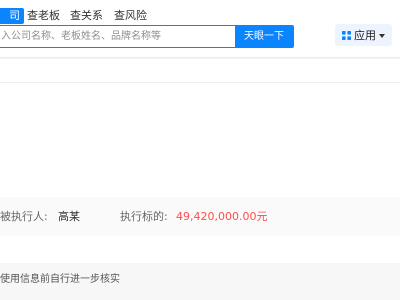 The image size is (400, 300). What do you see at coordinates (24, 216) in the screenshot?
I see `executor-label: 被执行人:` at bounding box center [24, 216].